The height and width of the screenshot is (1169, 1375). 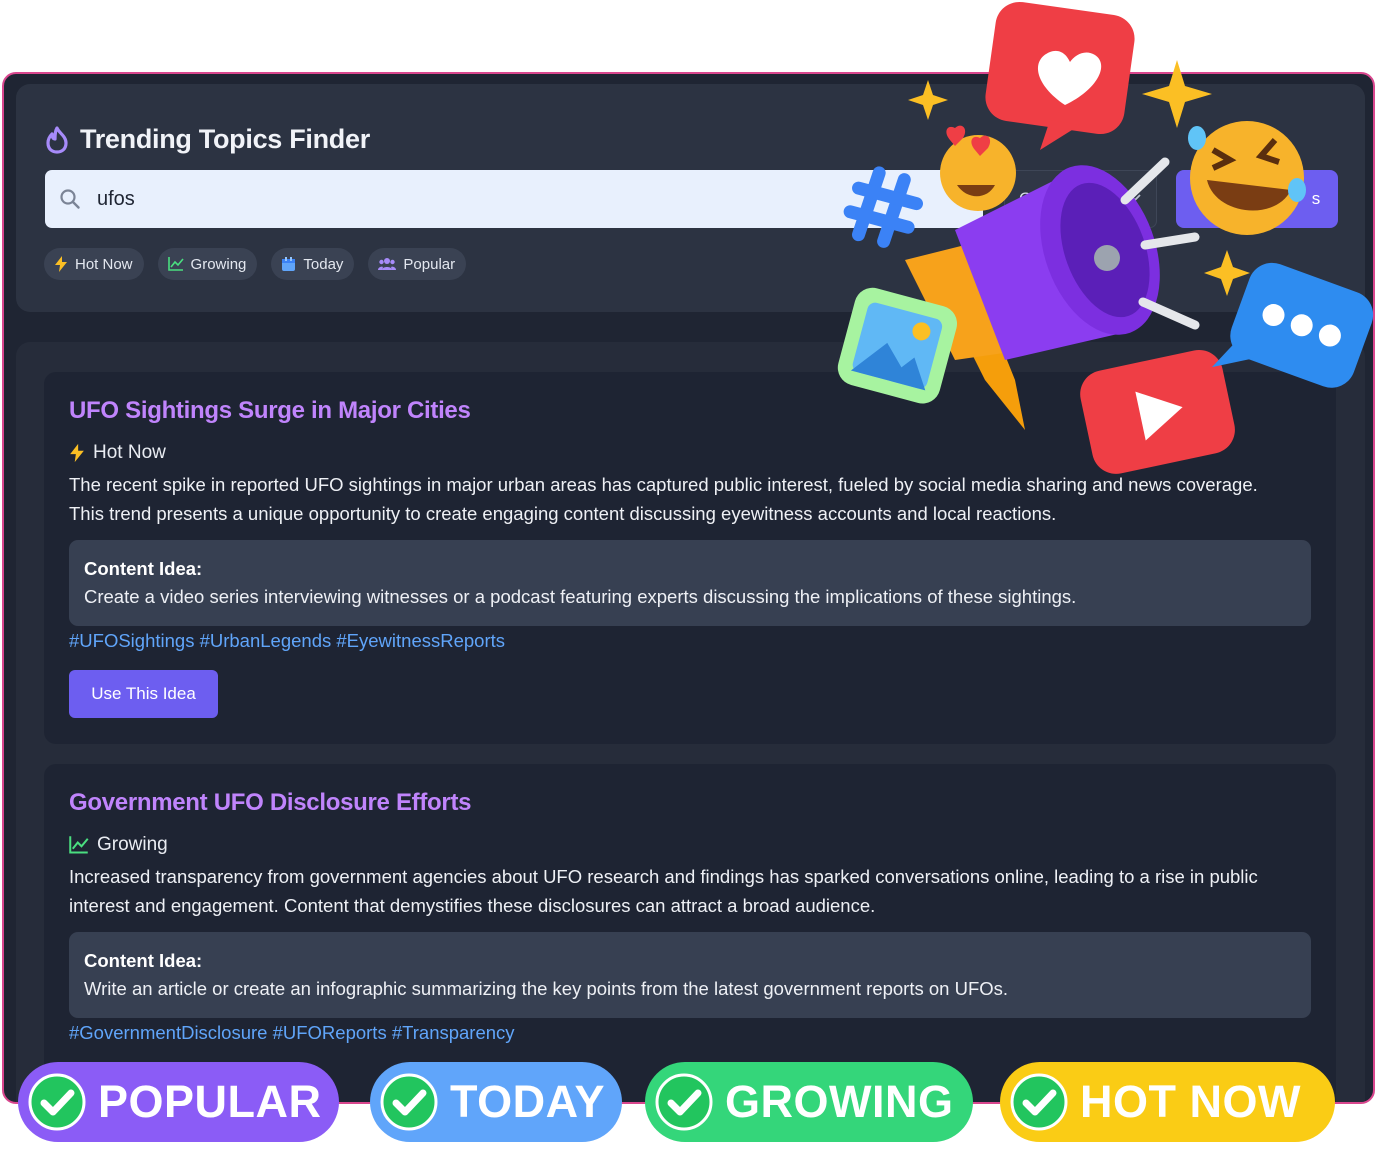 What do you see at coordinates (57, 139) in the screenshot?
I see `flame-icon` at bounding box center [57, 139].